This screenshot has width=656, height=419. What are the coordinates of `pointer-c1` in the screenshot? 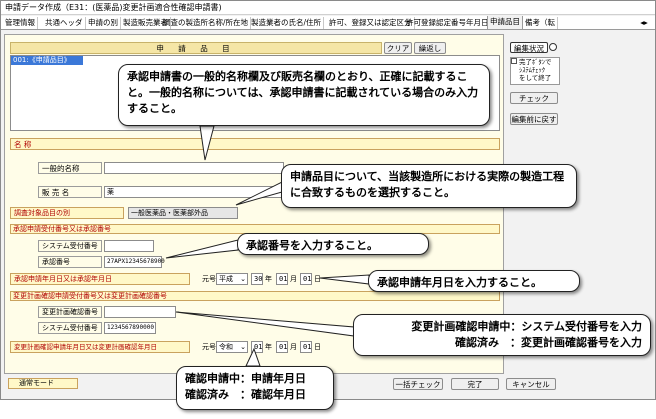 It's located at (207, 143).